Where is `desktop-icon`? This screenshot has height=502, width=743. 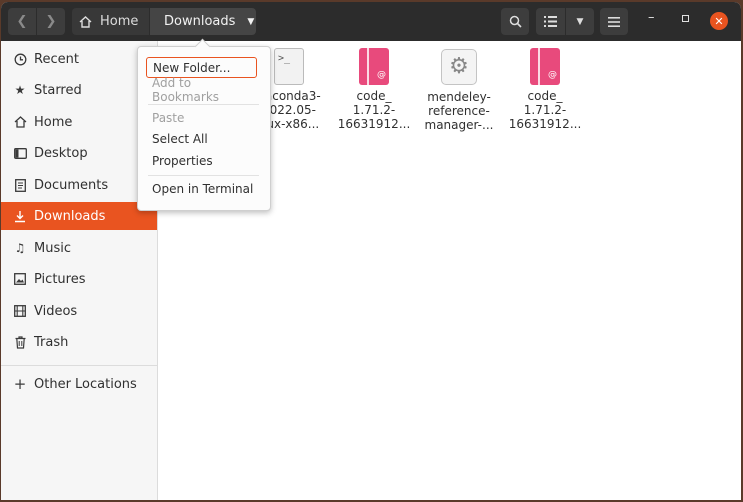 desktop-icon is located at coordinates (20, 153).